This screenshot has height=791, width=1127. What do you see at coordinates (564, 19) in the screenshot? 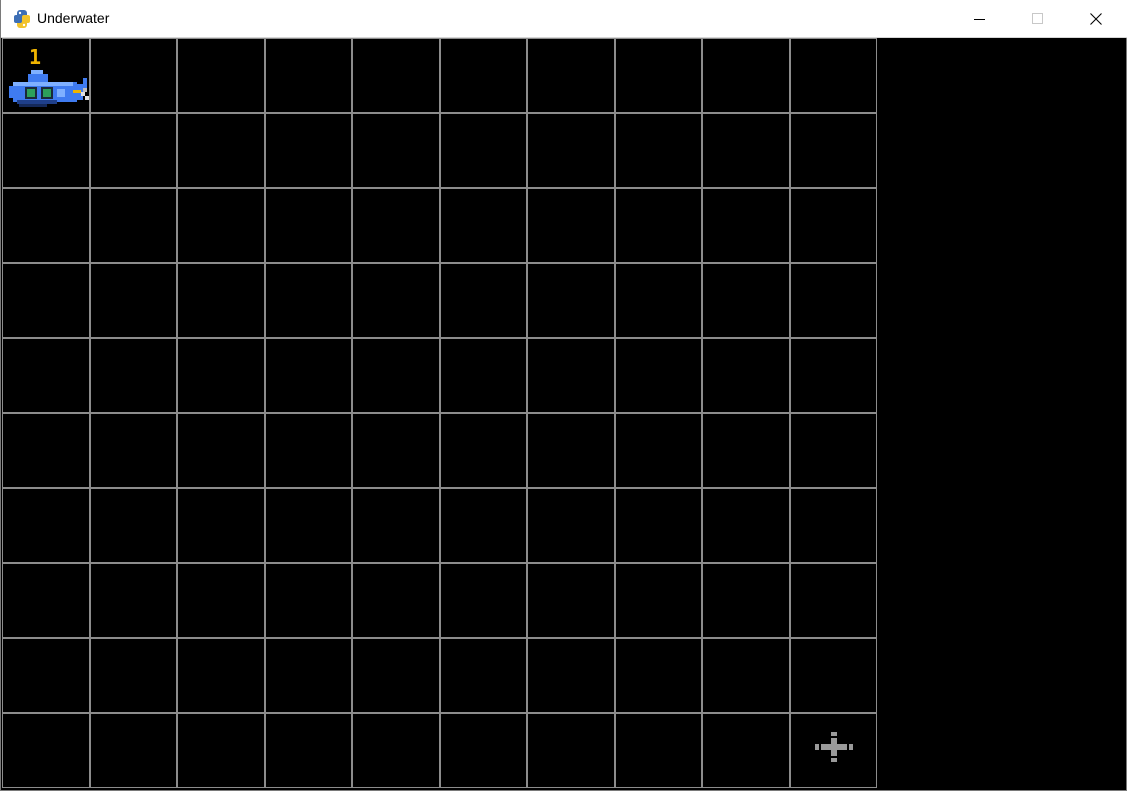
I see `title-bar: Underwater` at bounding box center [564, 19].